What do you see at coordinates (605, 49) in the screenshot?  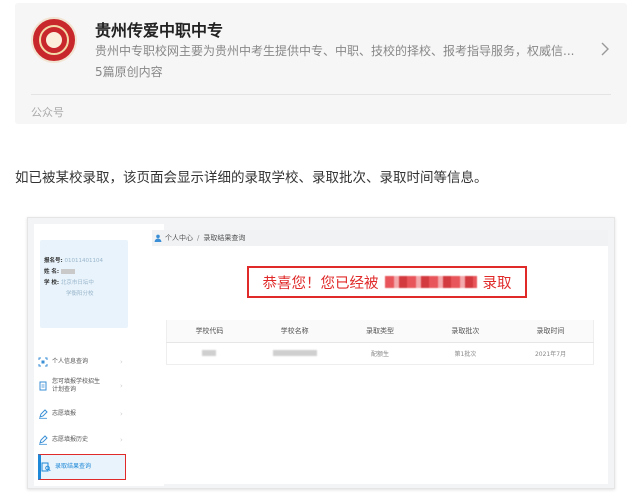 I see `chevron-right-icon` at bounding box center [605, 49].